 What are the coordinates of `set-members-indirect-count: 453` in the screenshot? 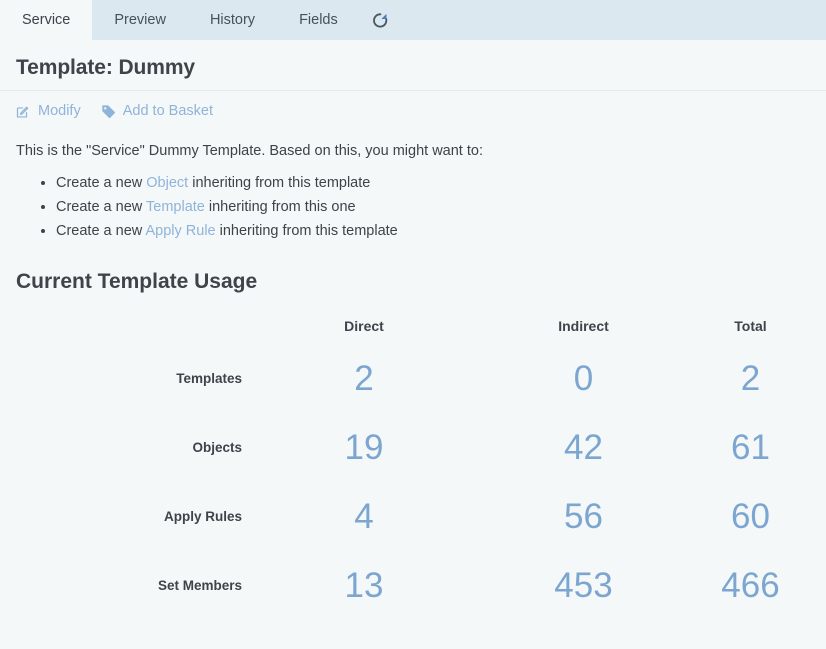 It's located at (583, 585).